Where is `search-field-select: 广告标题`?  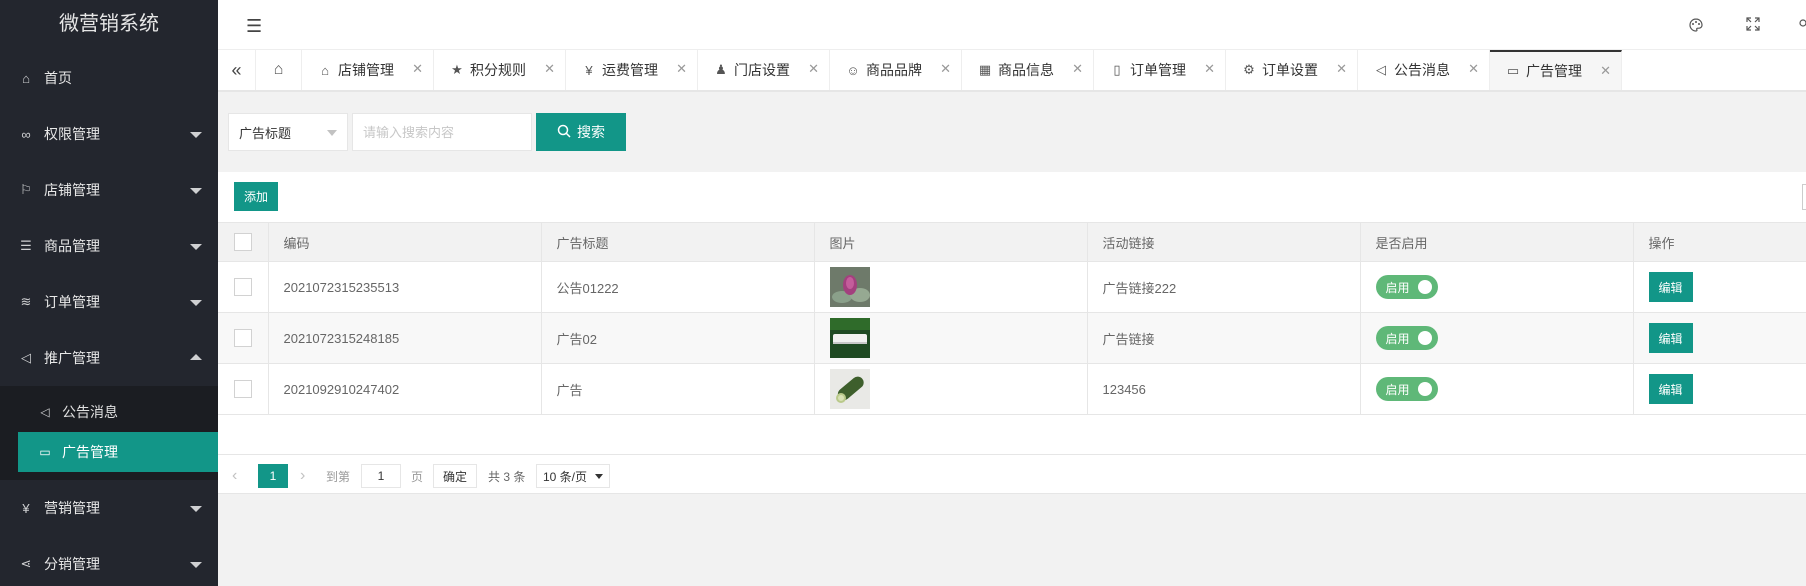 search-field-select: 广告标题 is located at coordinates (288, 132).